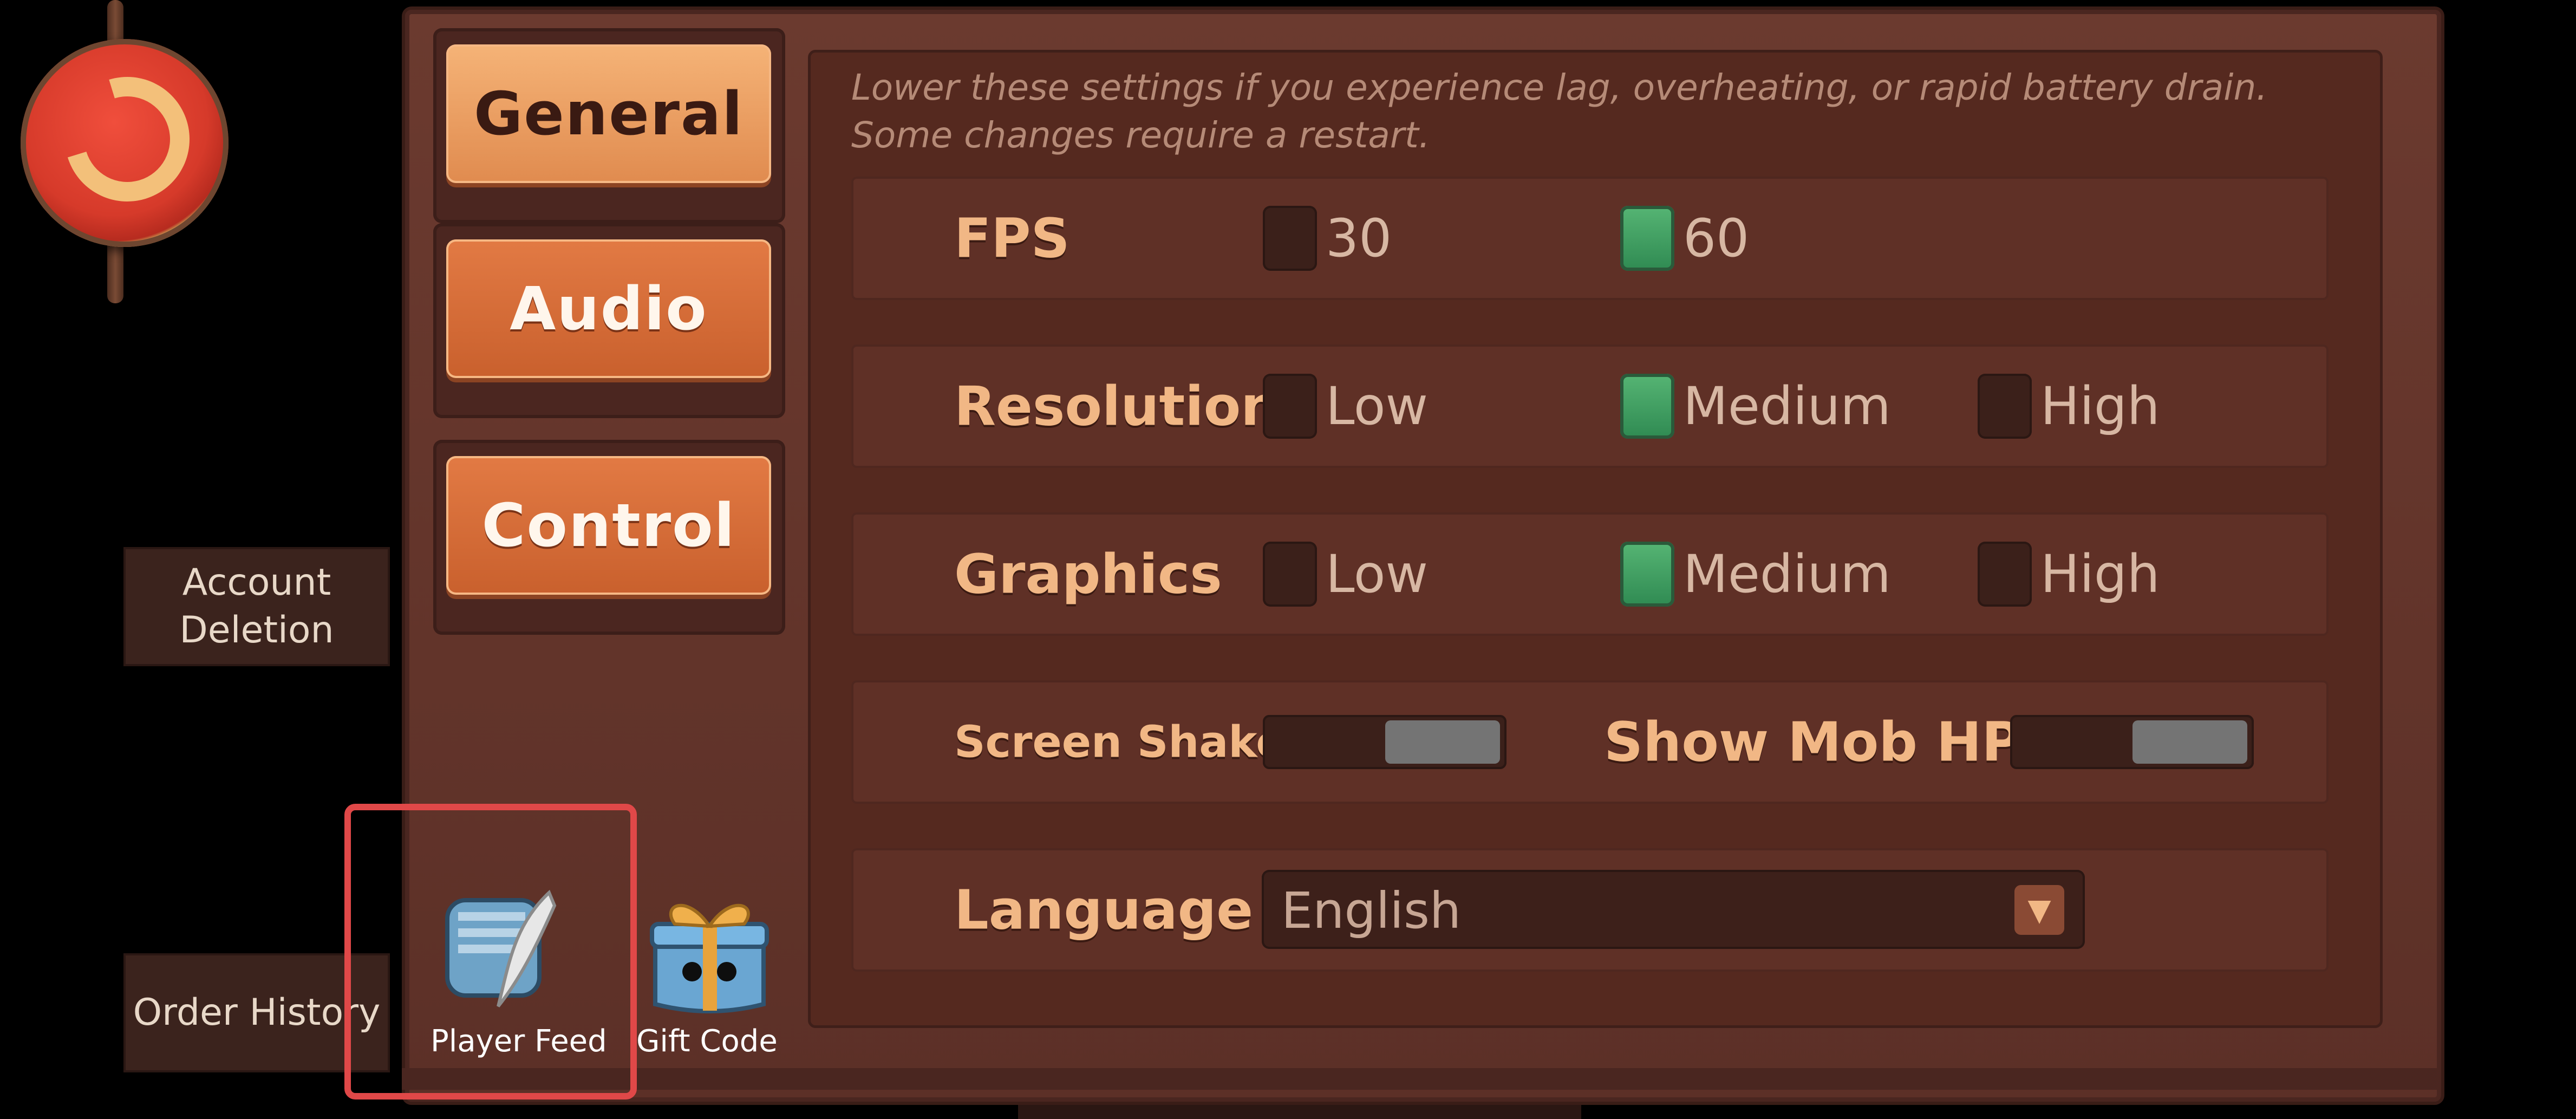 The width and height of the screenshot is (2576, 1119). I want to click on tab-audio: Audio, so click(608, 308).